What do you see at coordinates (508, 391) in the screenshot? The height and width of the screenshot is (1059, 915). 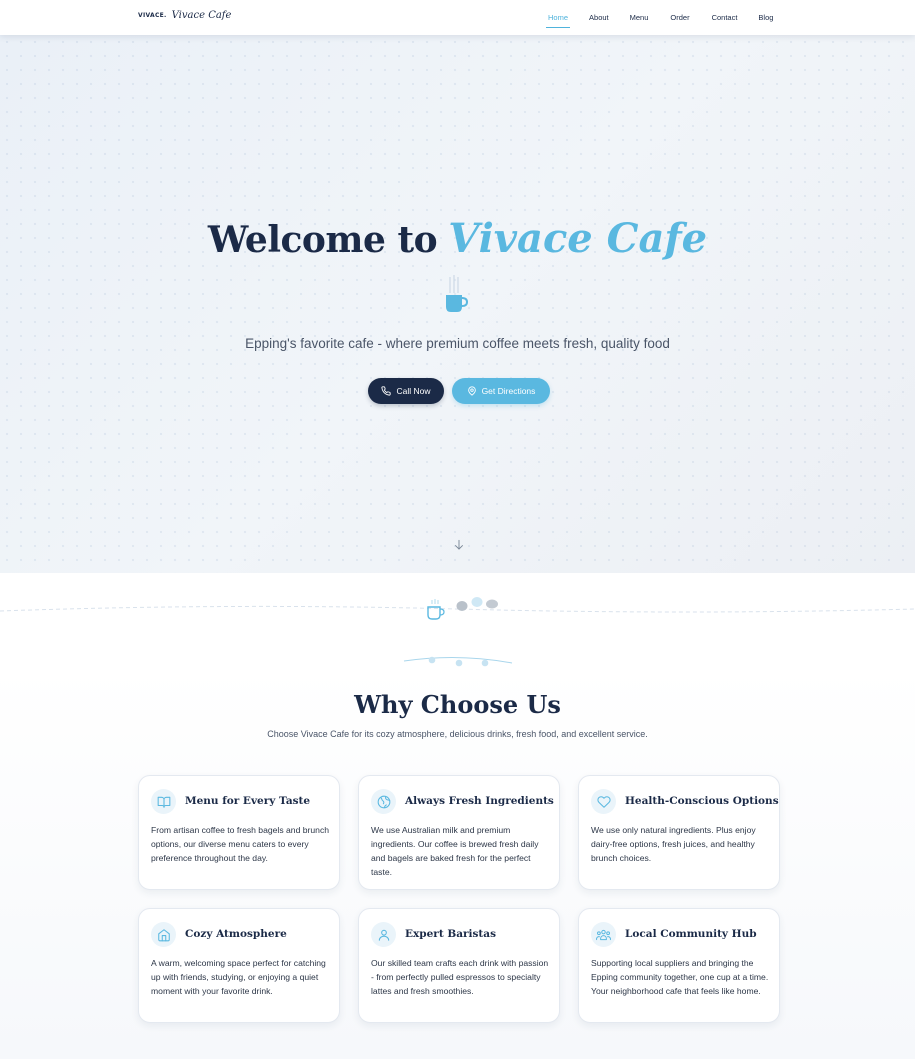 I see `get-directions-label: Get Directions` at bounding box center [508, 391].